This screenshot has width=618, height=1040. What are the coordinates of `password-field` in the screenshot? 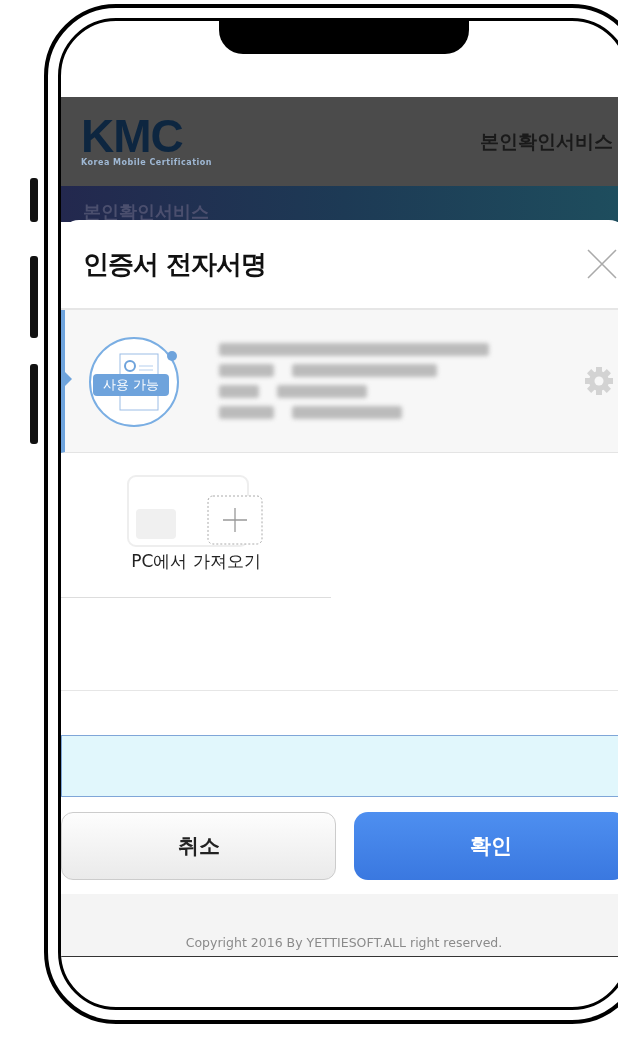 It's located at (339, 766).